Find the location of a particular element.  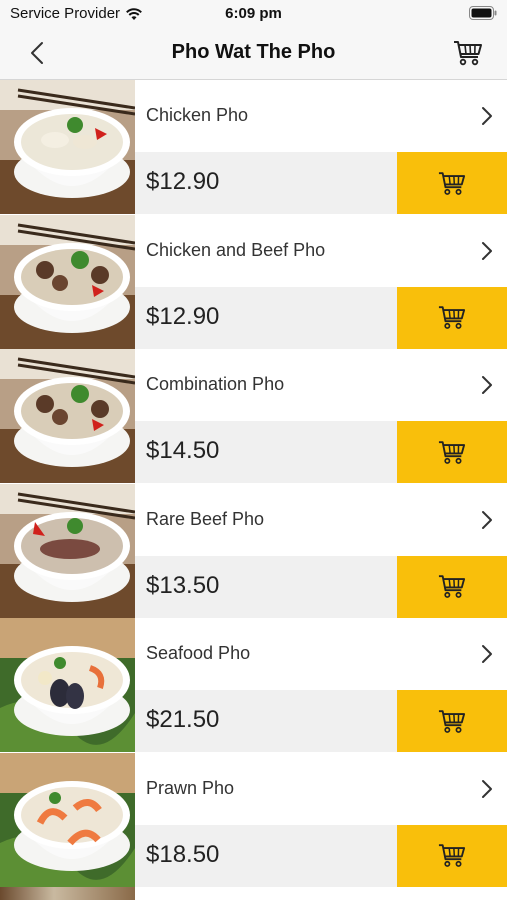

battery-icon is located at coordinates (483, 13).